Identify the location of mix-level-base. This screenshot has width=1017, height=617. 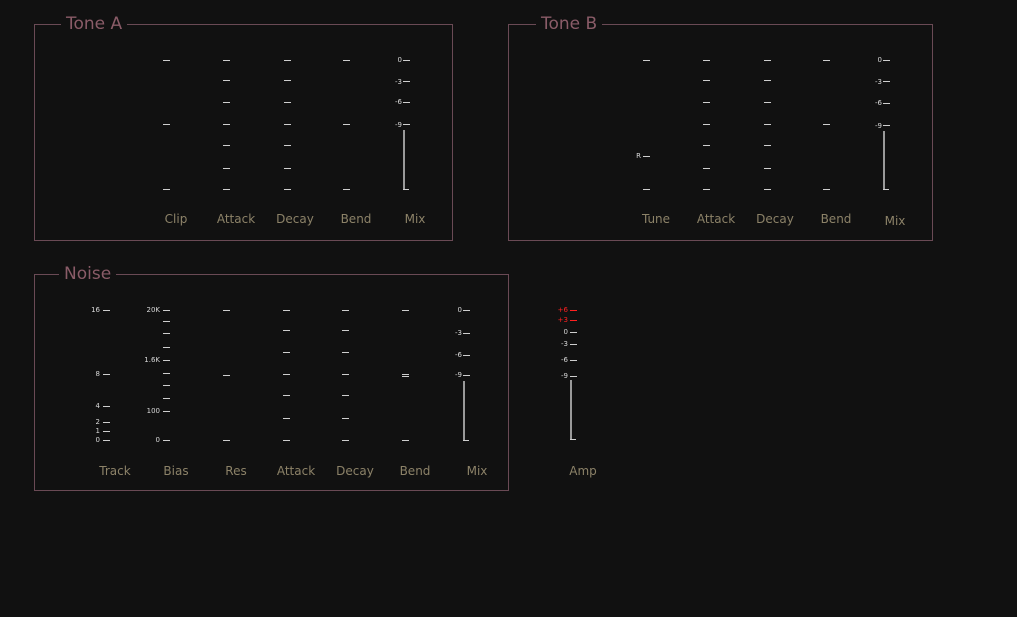
(466, 440).